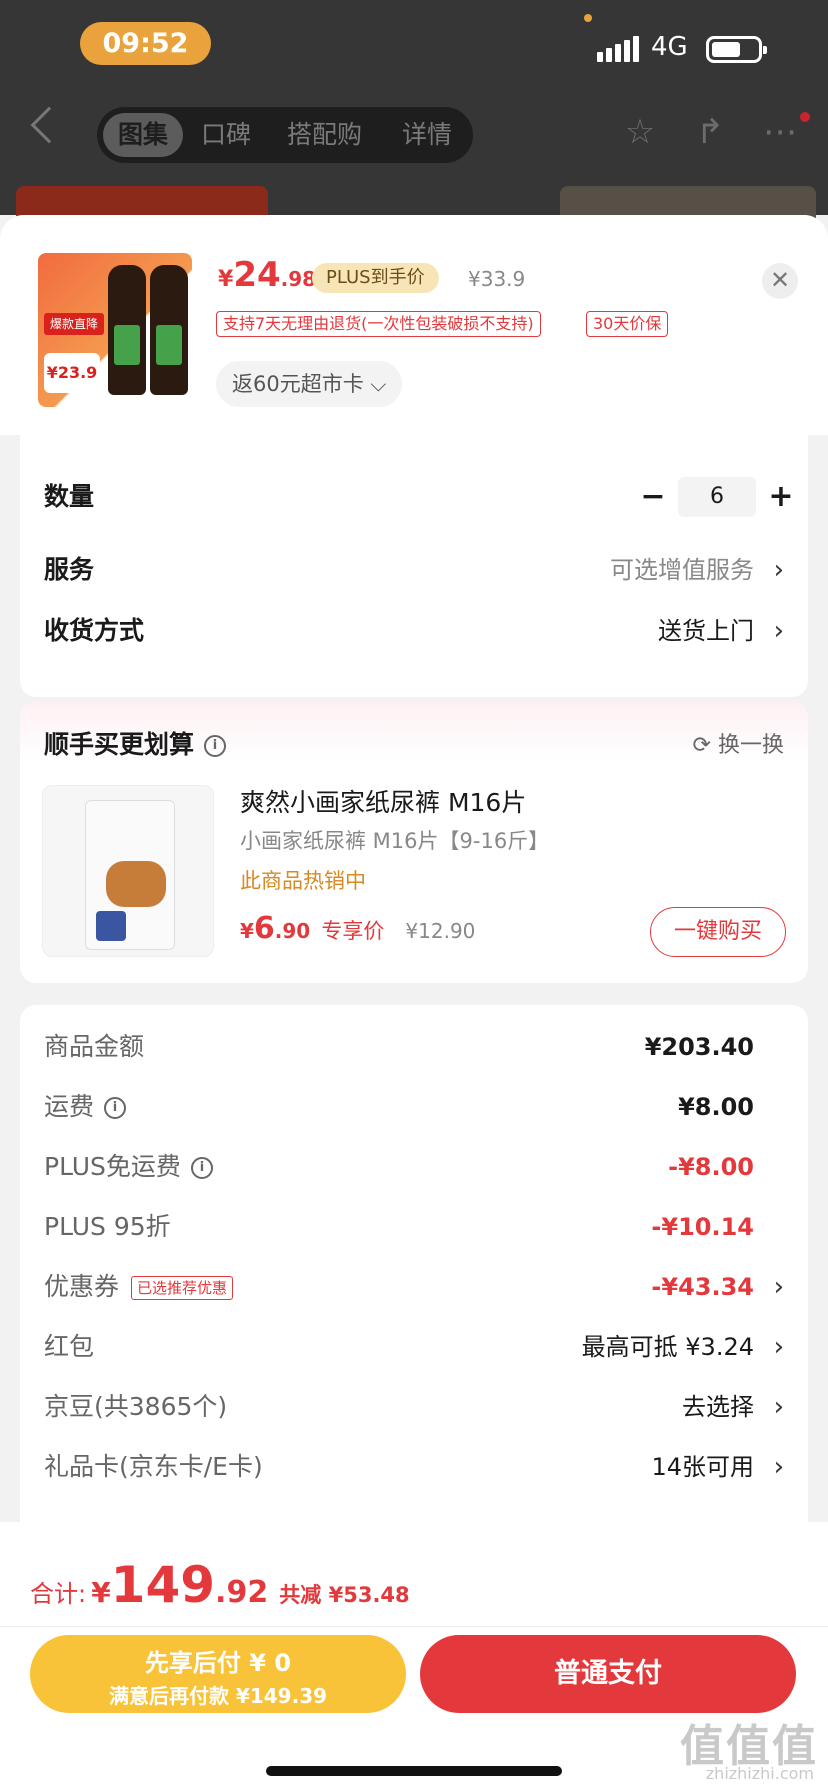 This screenshot has width=828, height=1792. Describe the element at coordinates (69, 1106) in the screenshot. I see `shipping-label: 运费` at that location.